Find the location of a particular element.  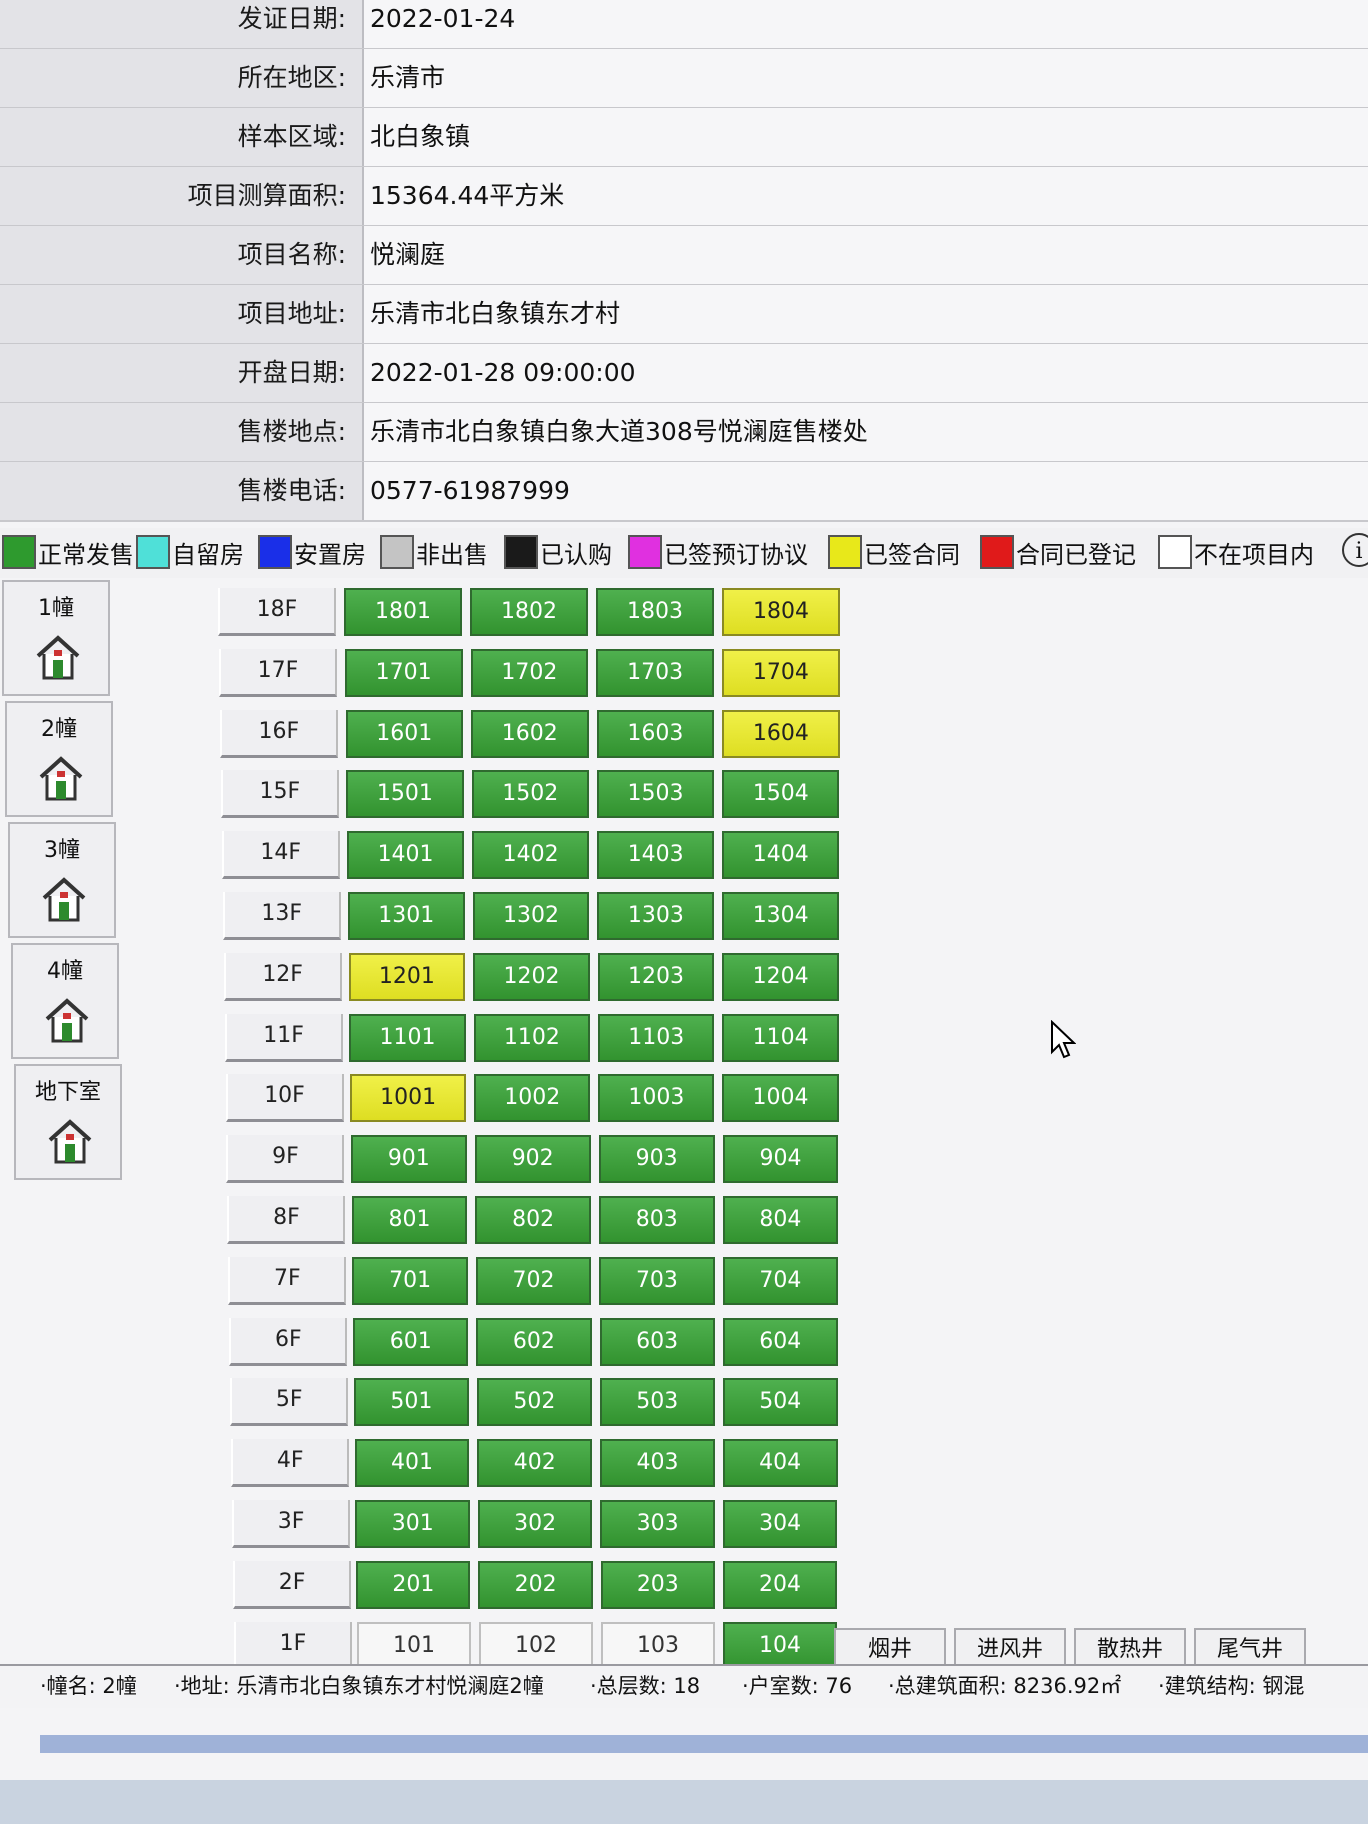

unit-cell: 701 is located at coordinates (410, 1280).